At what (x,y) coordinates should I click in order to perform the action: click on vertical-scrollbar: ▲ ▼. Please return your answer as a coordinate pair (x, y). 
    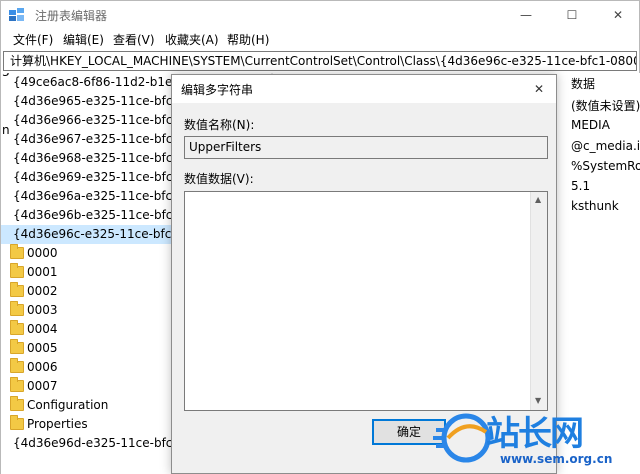
    Looking at the image, I should click on (538, 301).